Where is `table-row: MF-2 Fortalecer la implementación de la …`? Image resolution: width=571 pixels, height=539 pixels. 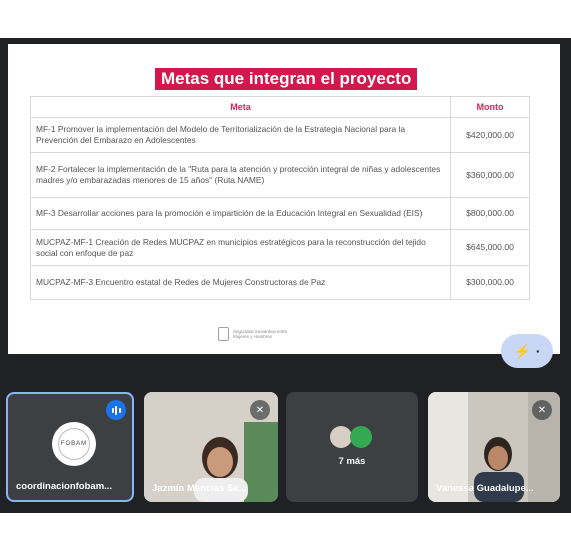 table-row: MF-2 Fortalecer la implementación de la … is located at coordinates (280, 175).